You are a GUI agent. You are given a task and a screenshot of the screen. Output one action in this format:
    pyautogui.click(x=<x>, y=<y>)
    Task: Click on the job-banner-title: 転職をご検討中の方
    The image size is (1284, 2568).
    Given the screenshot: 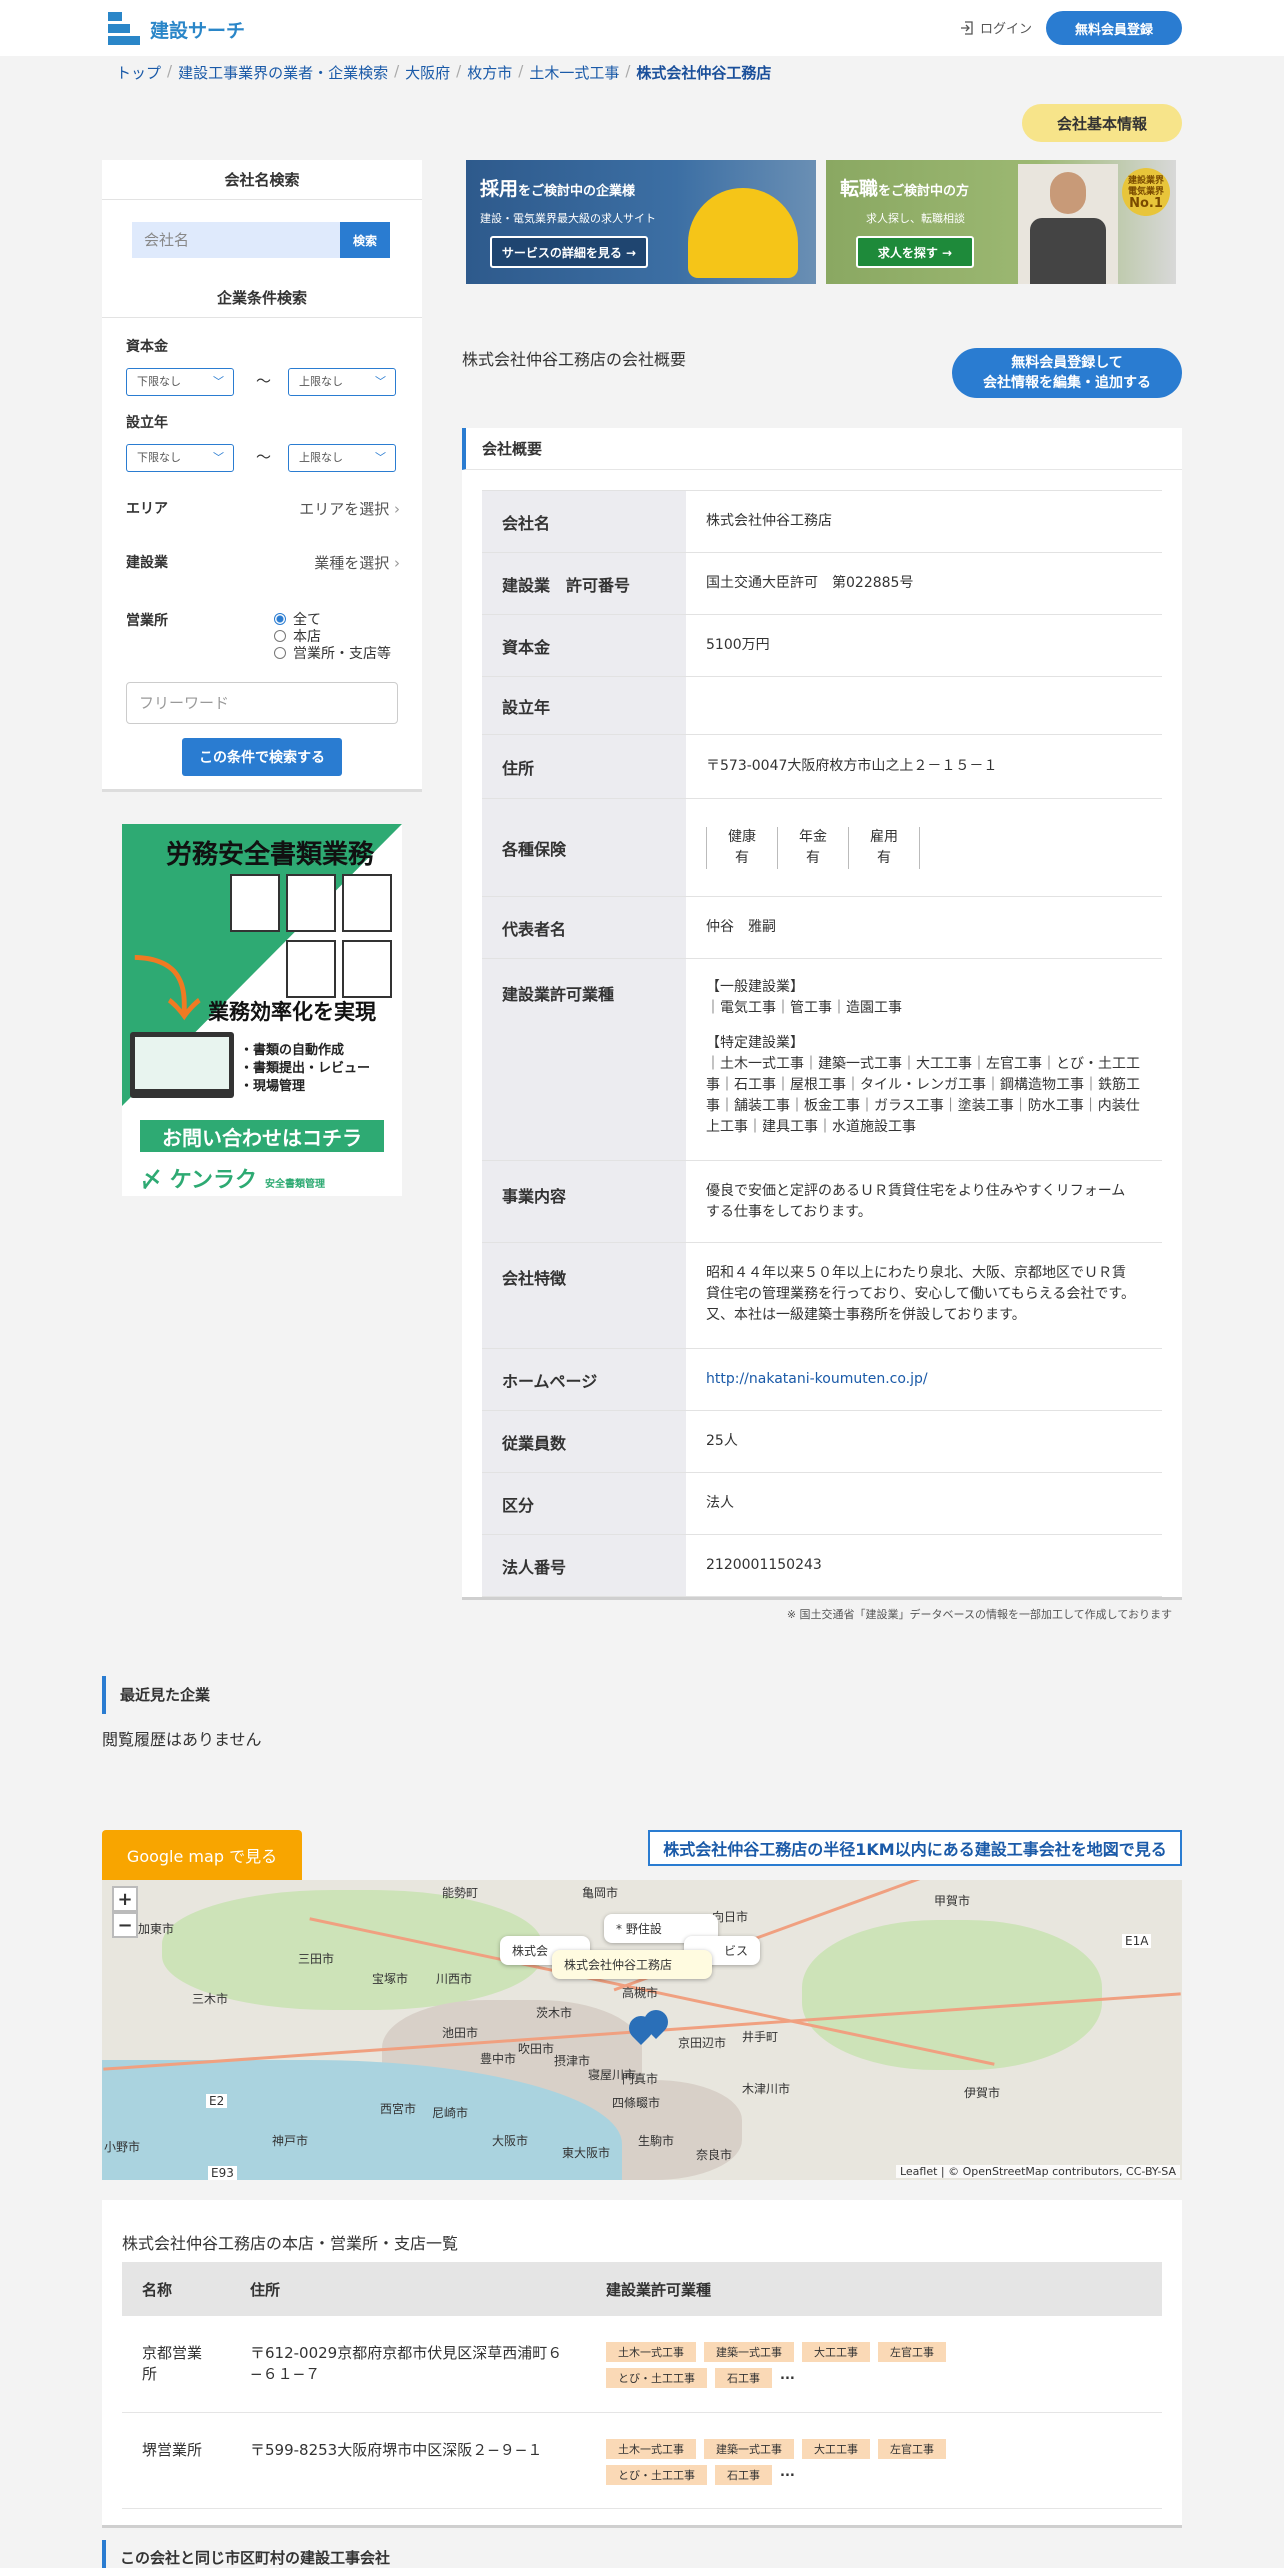 What is the action you would take?
    pyautogui.click(x=905, y=189)
    